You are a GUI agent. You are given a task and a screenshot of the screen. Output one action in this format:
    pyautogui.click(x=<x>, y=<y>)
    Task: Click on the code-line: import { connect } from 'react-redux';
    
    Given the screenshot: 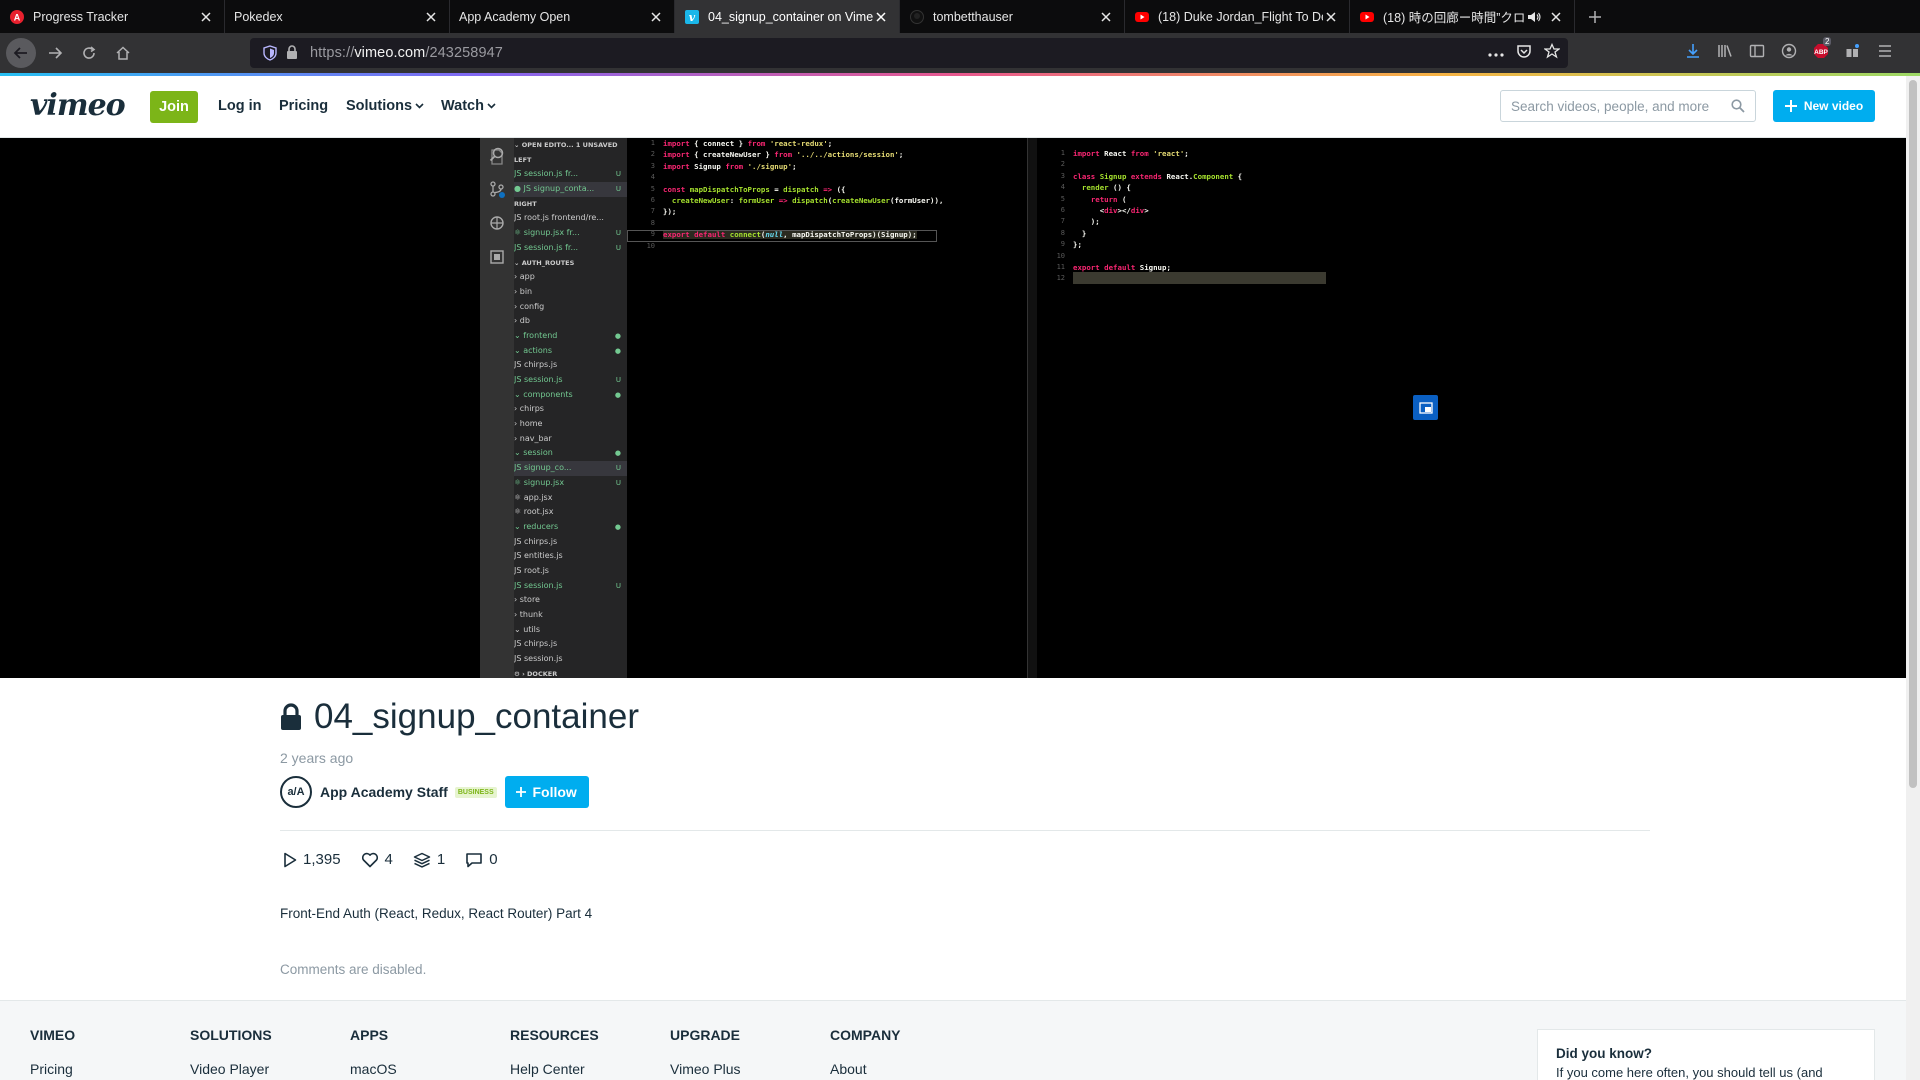 What is the action you would take?
    pyautogui.click(x=748, y=143)
    